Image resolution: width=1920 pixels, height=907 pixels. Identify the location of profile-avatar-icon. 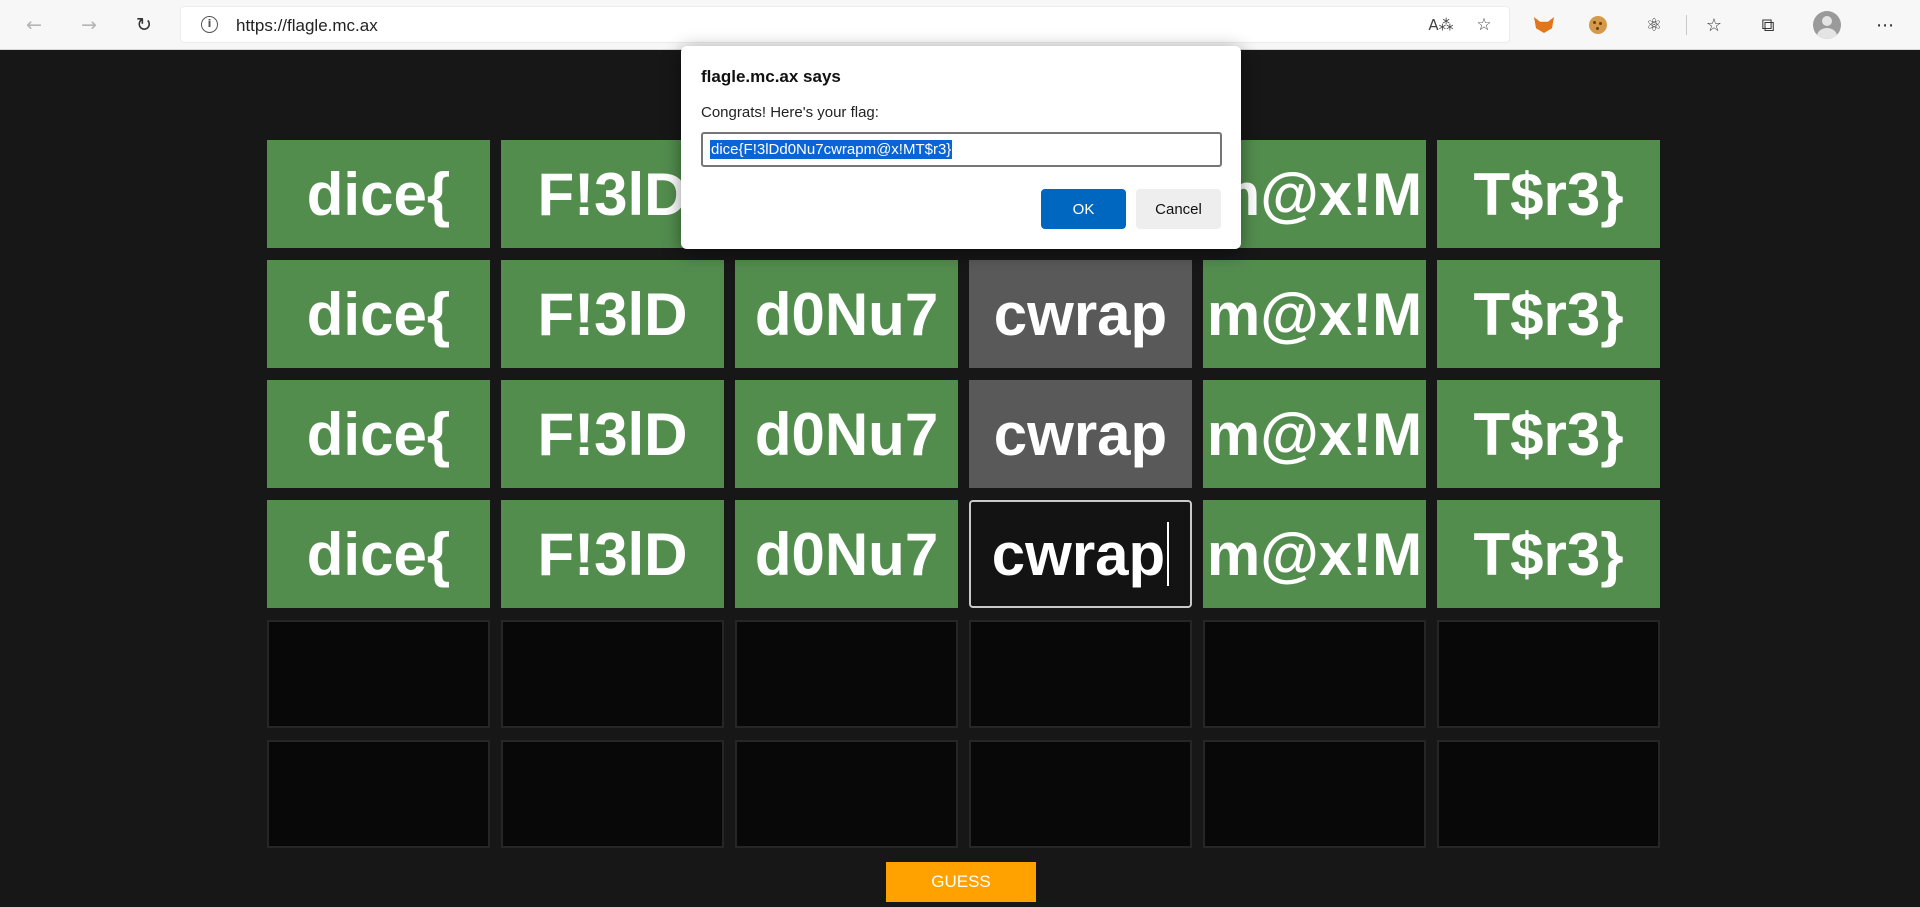
(1827, 25).